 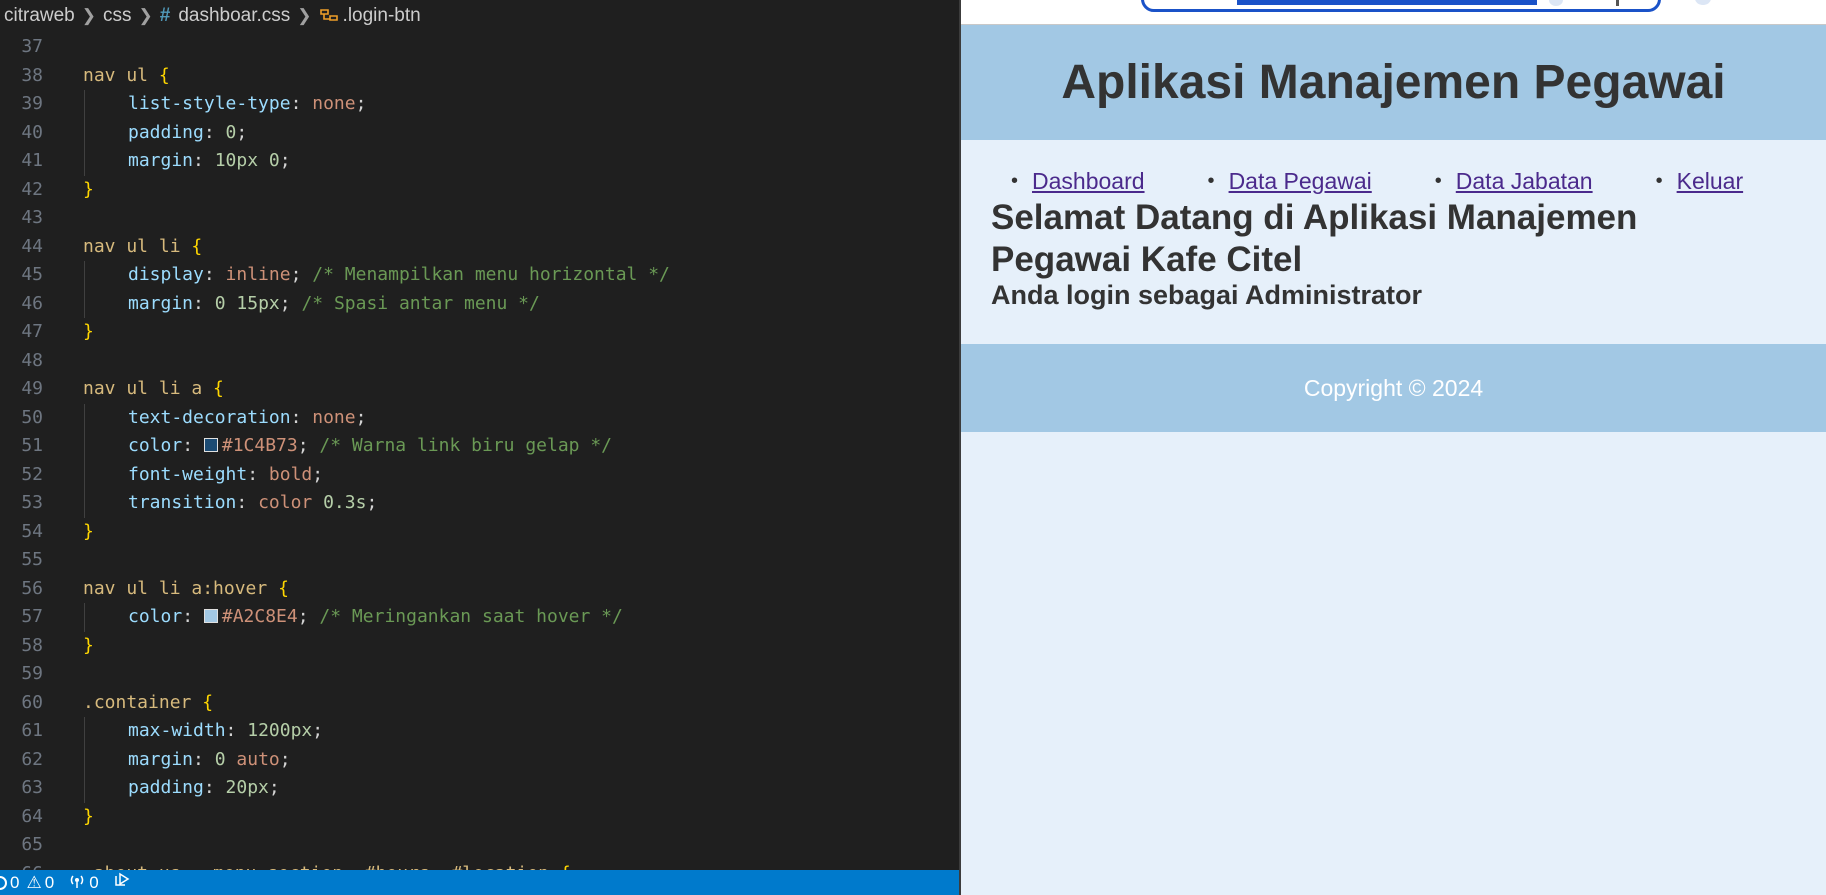 I want to click on line-number: 62, so click(x=32, y=759).